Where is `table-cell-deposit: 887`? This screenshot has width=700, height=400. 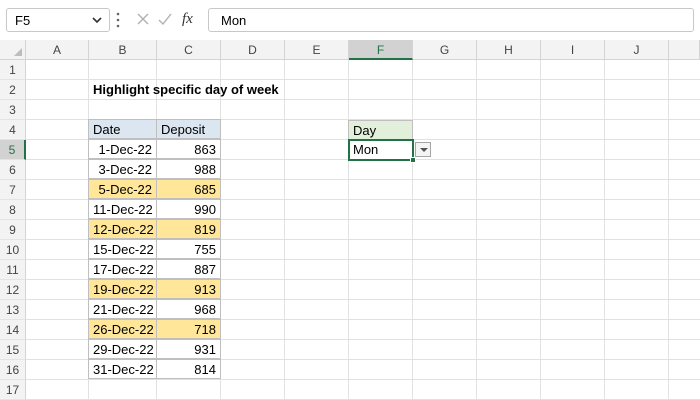 table-cell-deposit: 887 is located at coordinates (188, 269).